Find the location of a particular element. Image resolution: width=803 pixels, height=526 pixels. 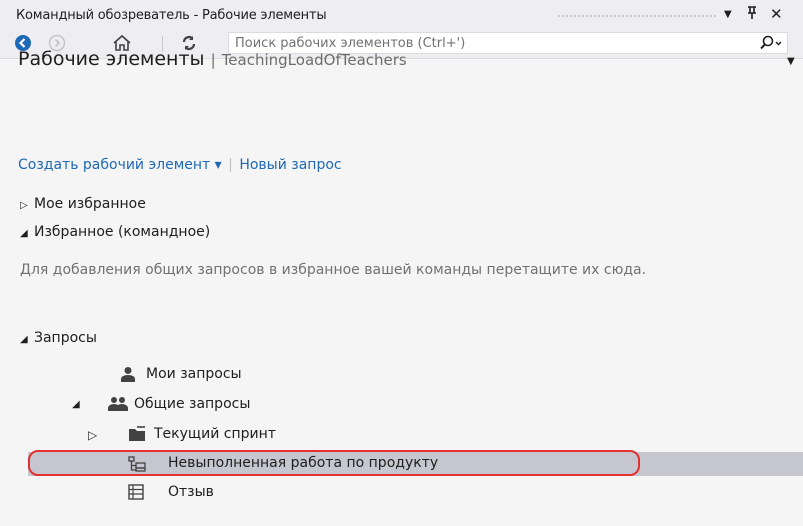

section-queries: ◢ Запросы is located at coordinates (58, 338).